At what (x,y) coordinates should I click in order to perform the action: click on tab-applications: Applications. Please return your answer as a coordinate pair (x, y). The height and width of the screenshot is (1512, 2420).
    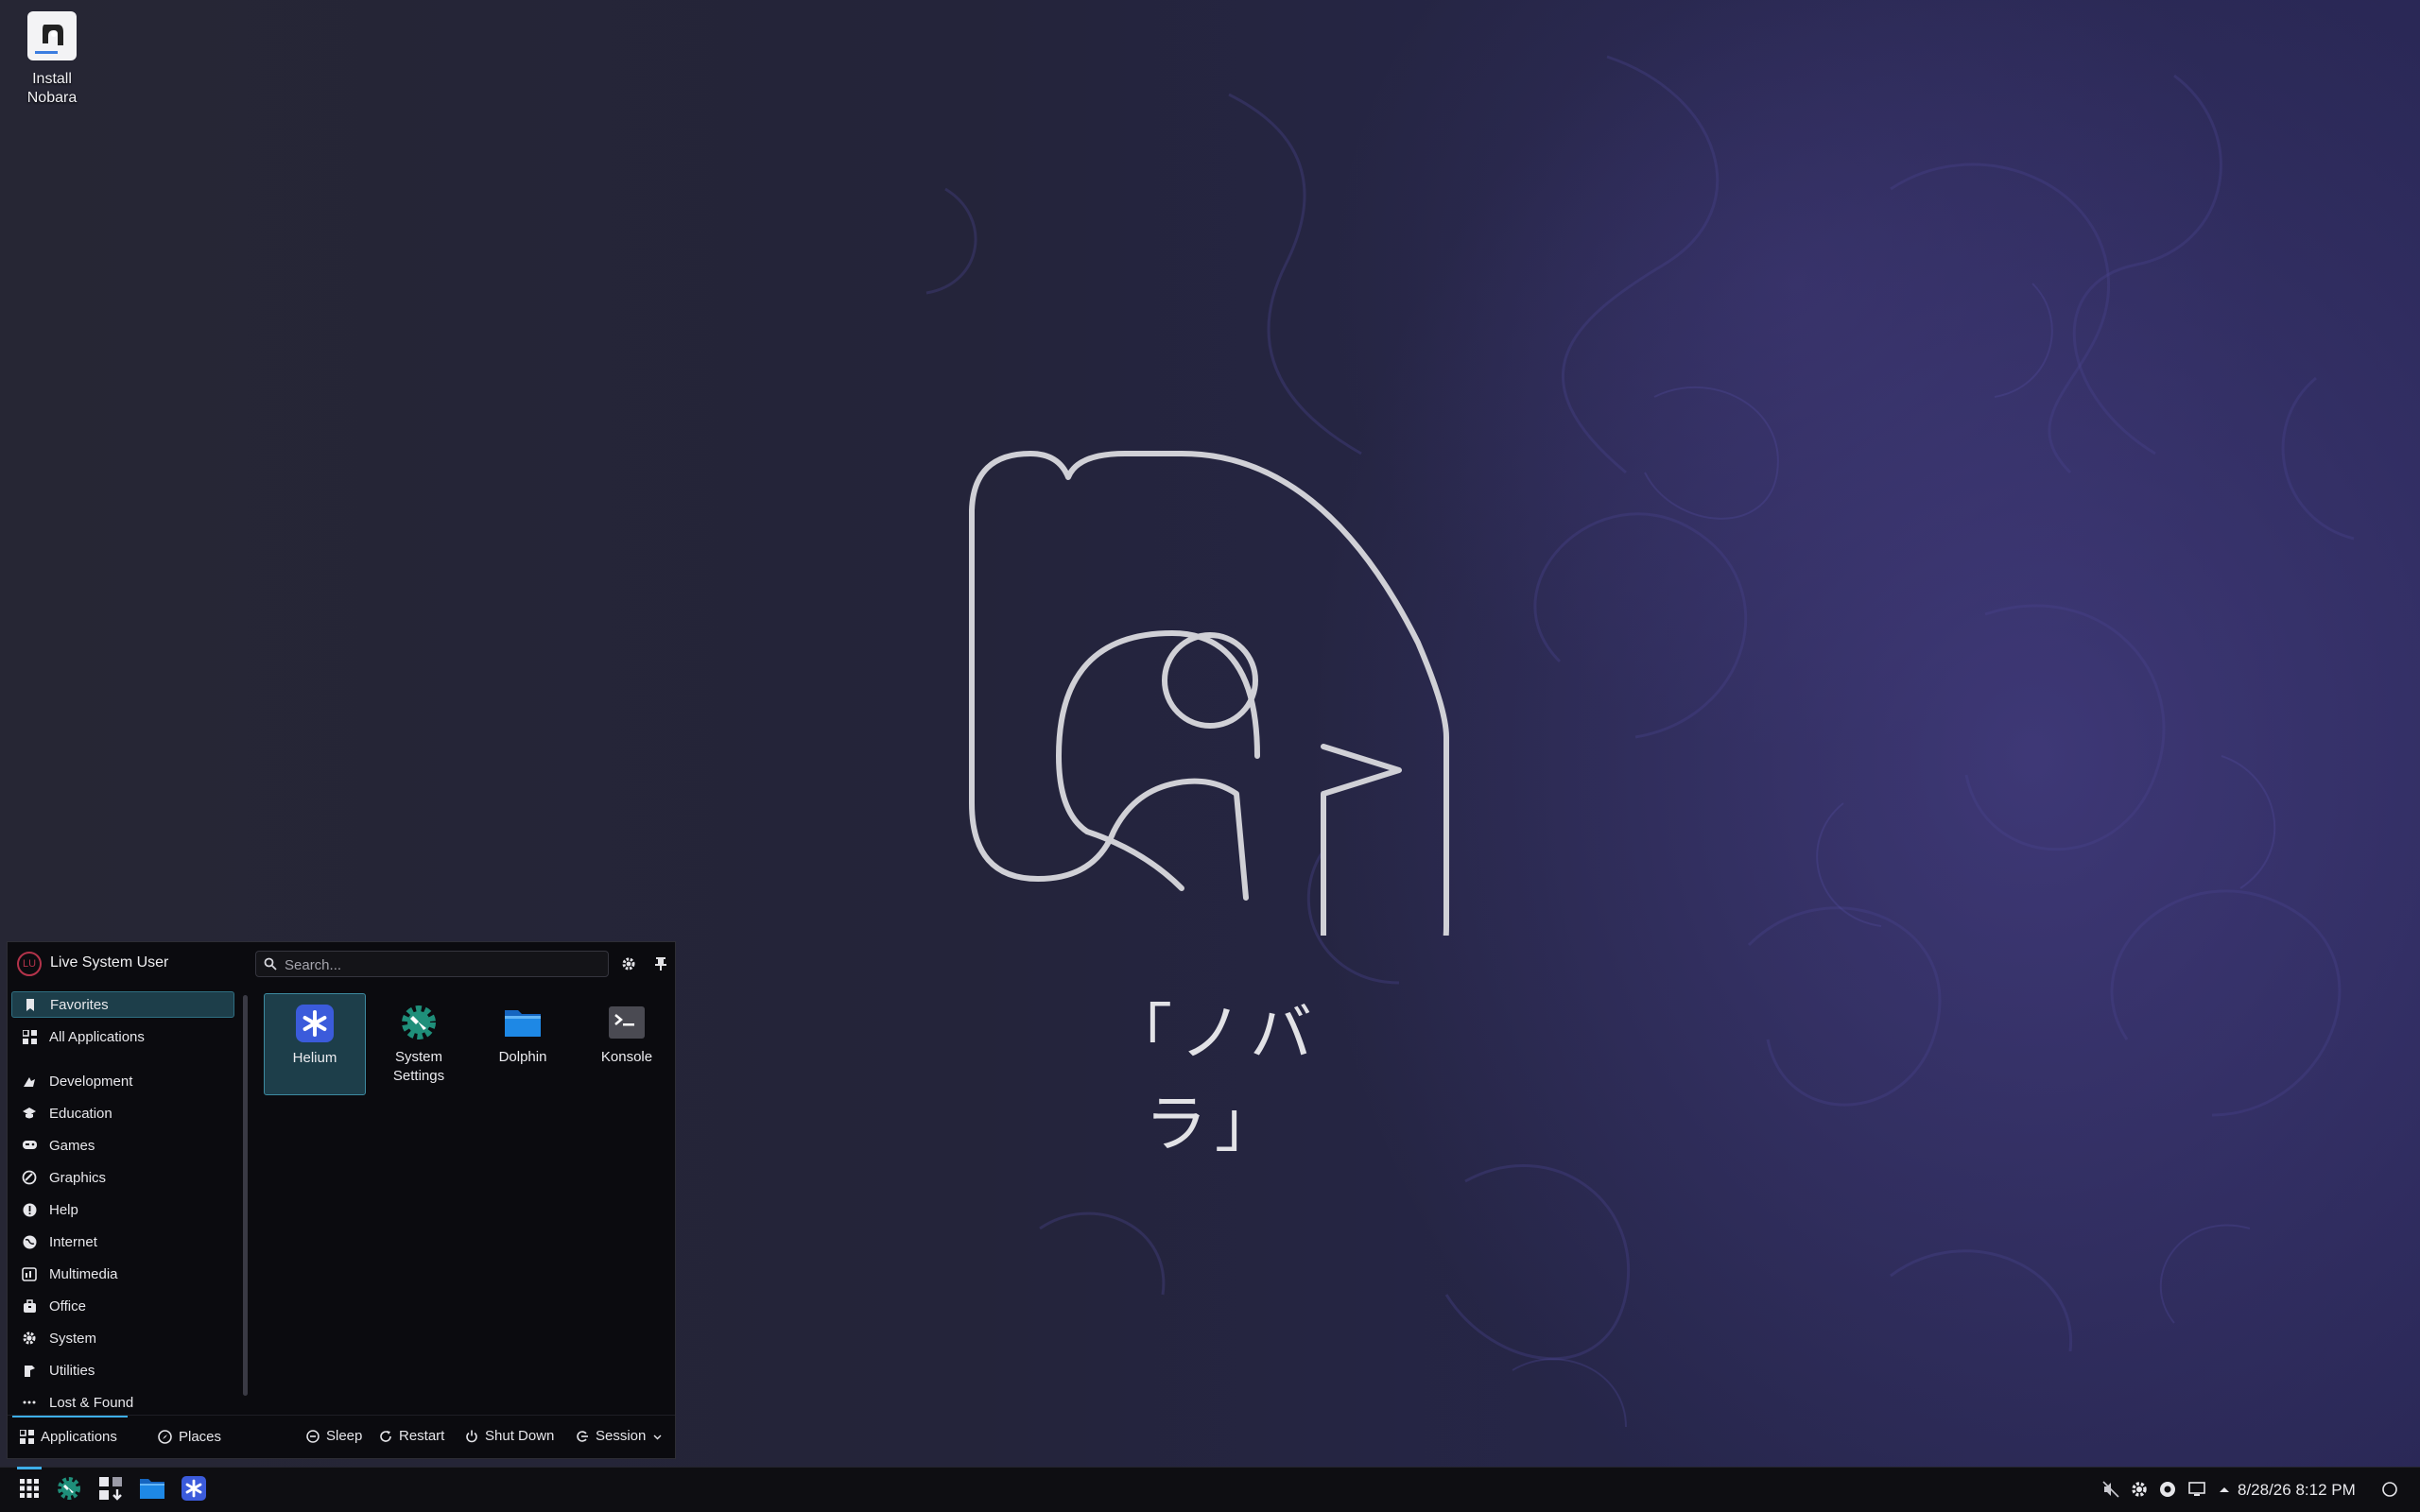
    Looking at the image, I should click on (68, 1437).